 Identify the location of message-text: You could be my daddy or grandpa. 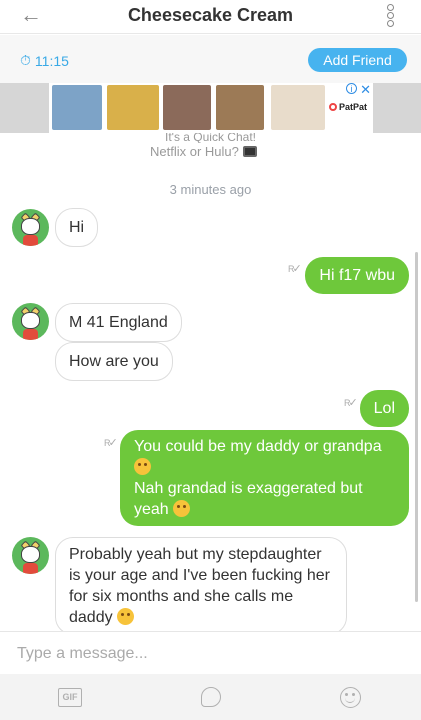
(258, 446).